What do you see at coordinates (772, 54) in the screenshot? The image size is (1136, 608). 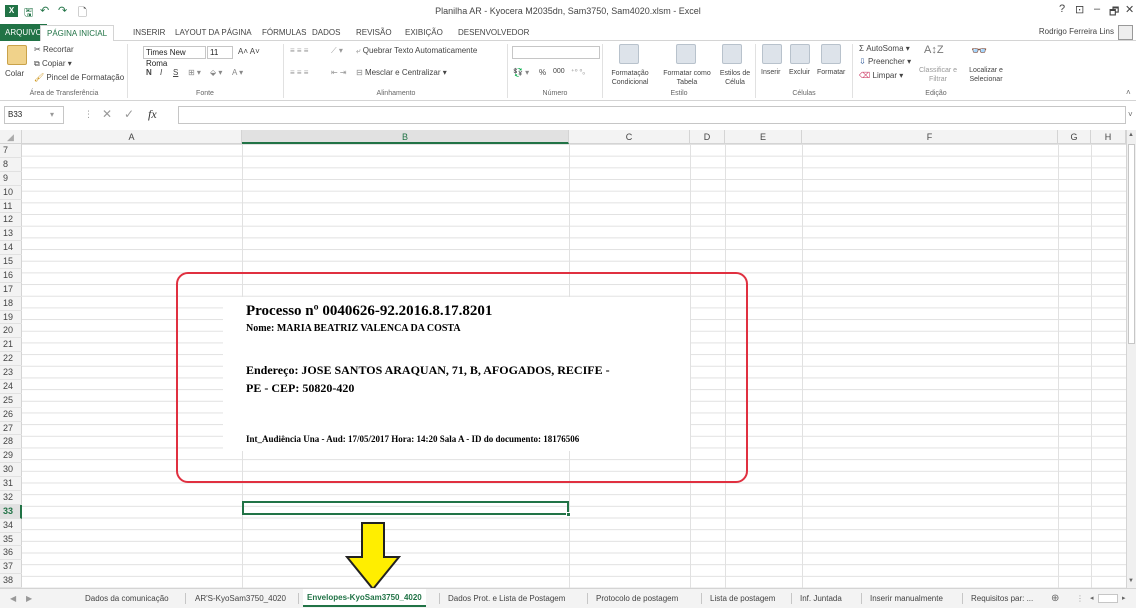 I see `insert-cells-icon` at bounding box center [772, 54].